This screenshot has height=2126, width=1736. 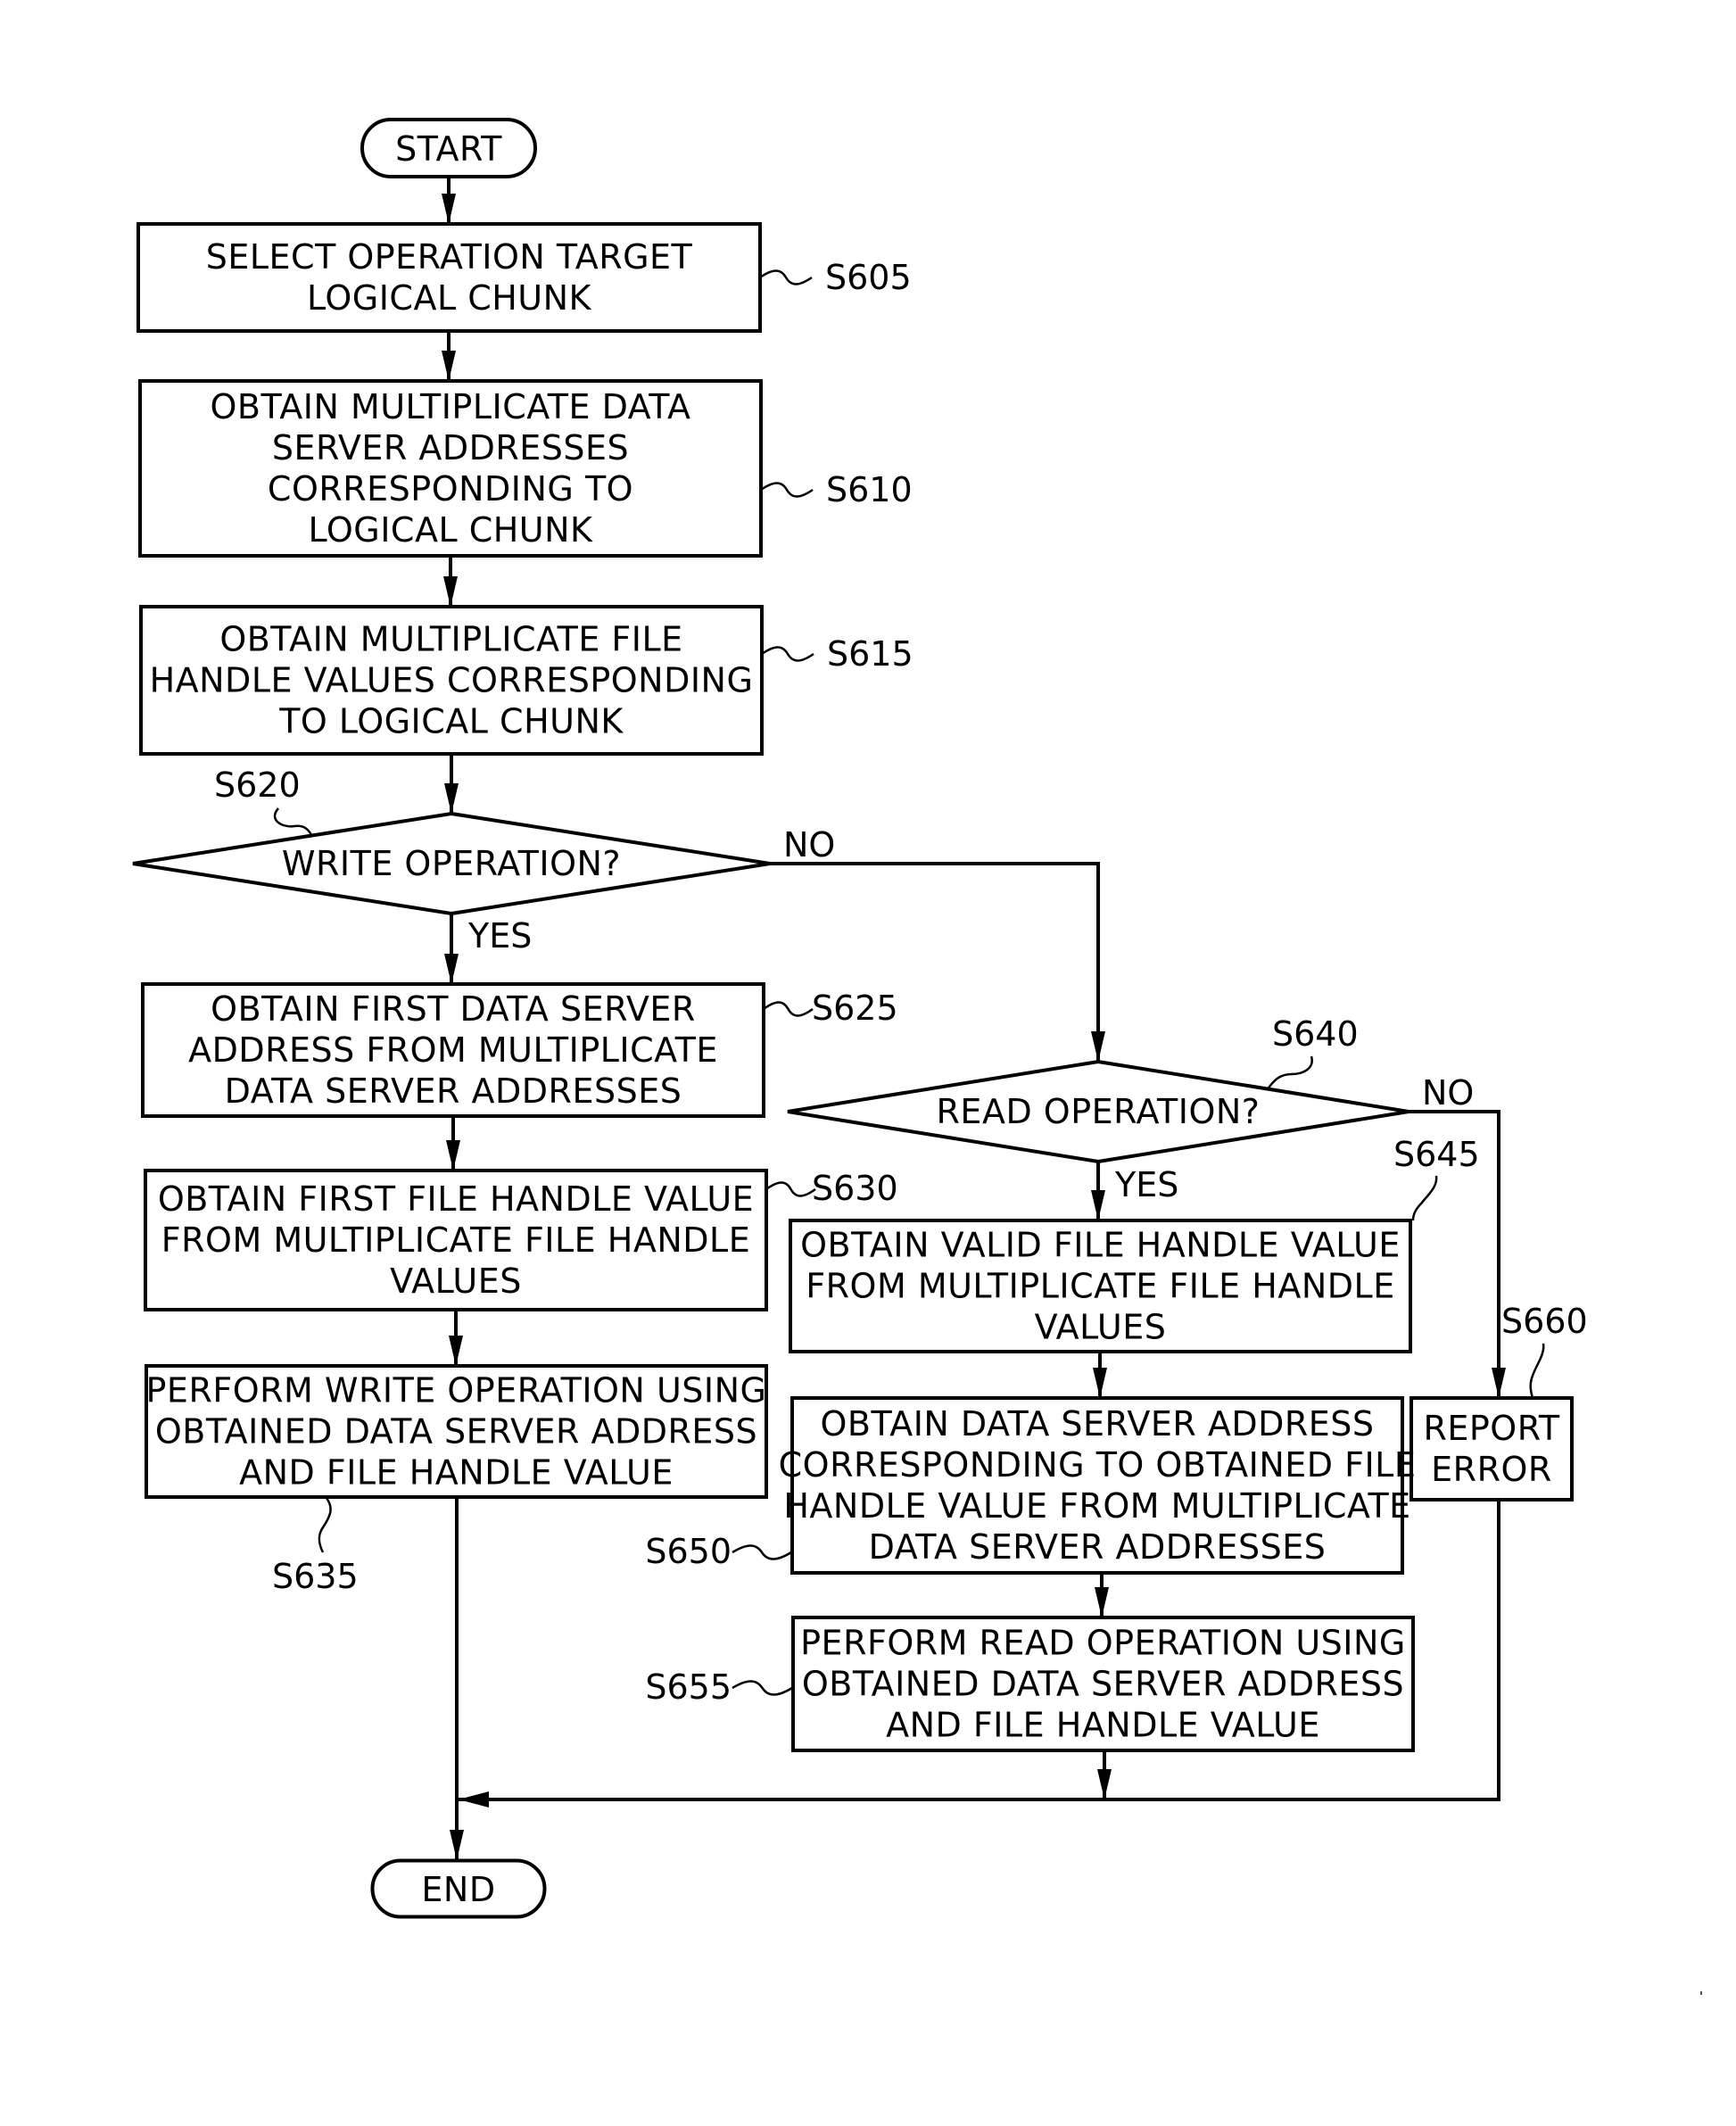 I want to click on step-s615-text-line: HANDLE VALUES CORRESPONDING, so click(x=452, y=680).